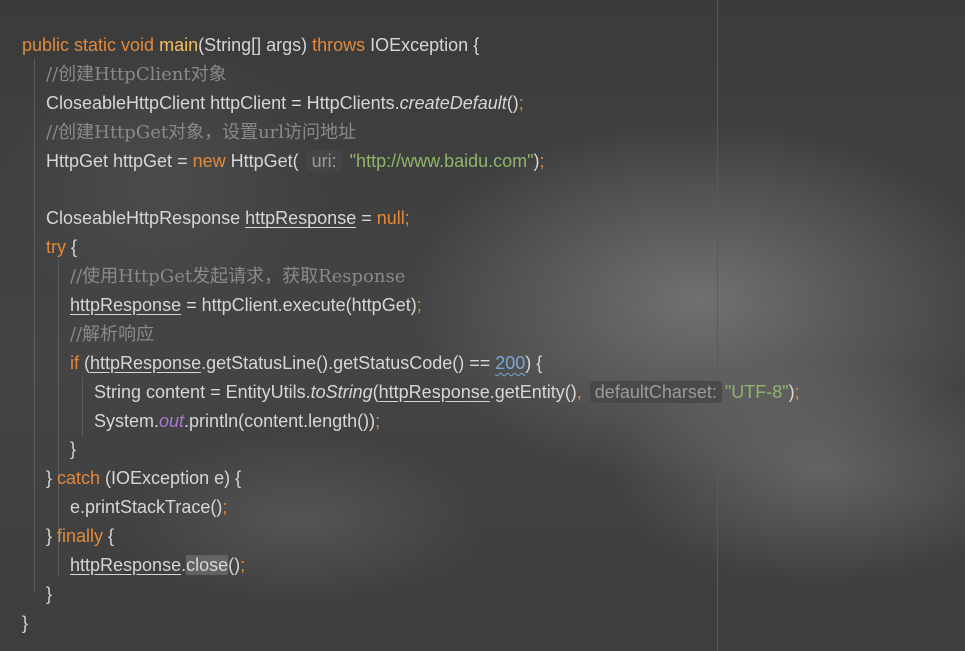  Describe the element at coordinates (411, 74) in the screenshot. I see `code-line: //创建HttpClient对象` at that location.